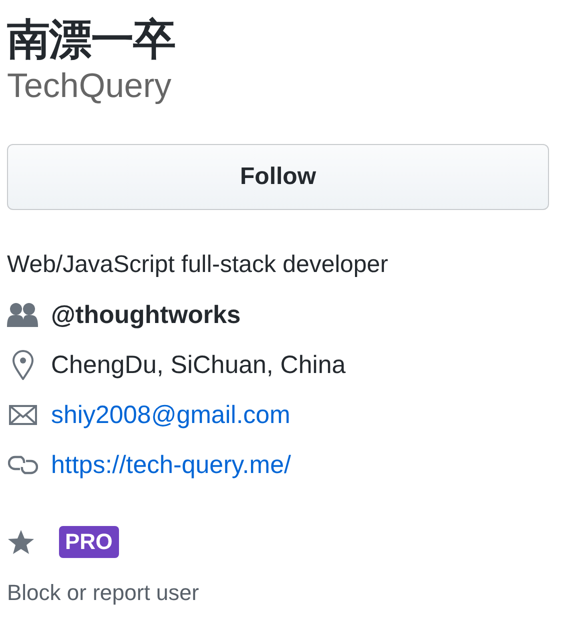  I want to click on people-icon, so click(23, 315).